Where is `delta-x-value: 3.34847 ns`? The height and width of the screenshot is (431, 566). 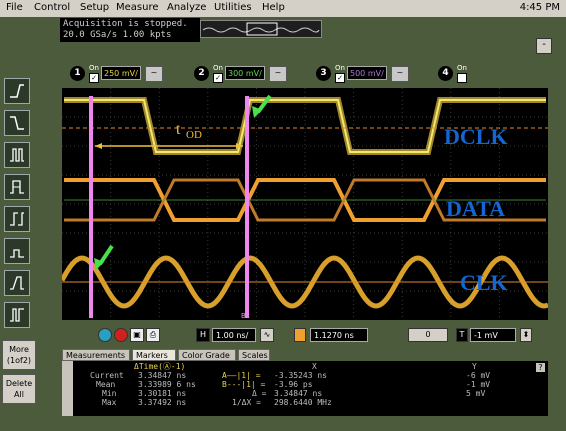 delta-x-value: 3.34847 ns is located at coordinates (298, 393).